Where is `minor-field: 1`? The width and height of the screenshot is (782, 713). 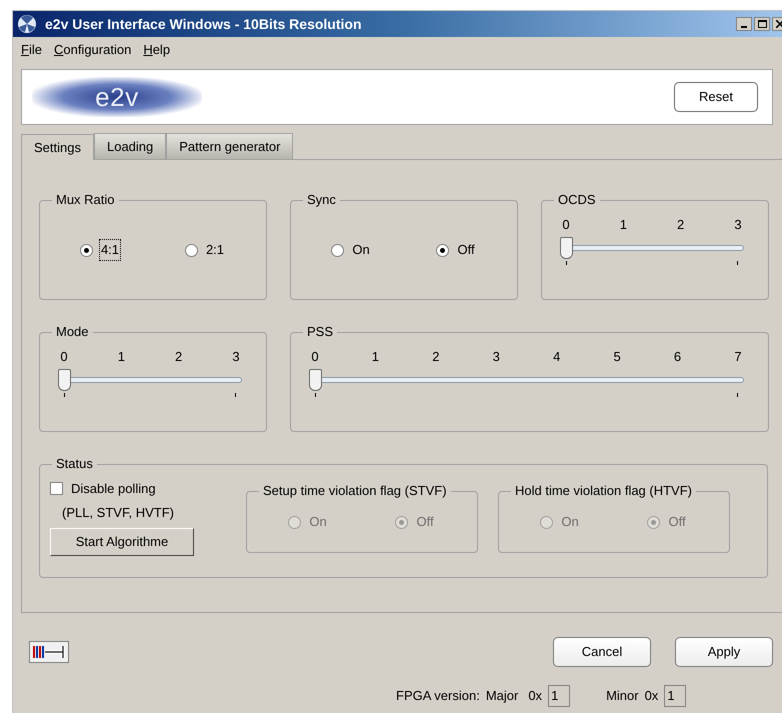
minor-field: 1 is located at coordinates (675, 696).